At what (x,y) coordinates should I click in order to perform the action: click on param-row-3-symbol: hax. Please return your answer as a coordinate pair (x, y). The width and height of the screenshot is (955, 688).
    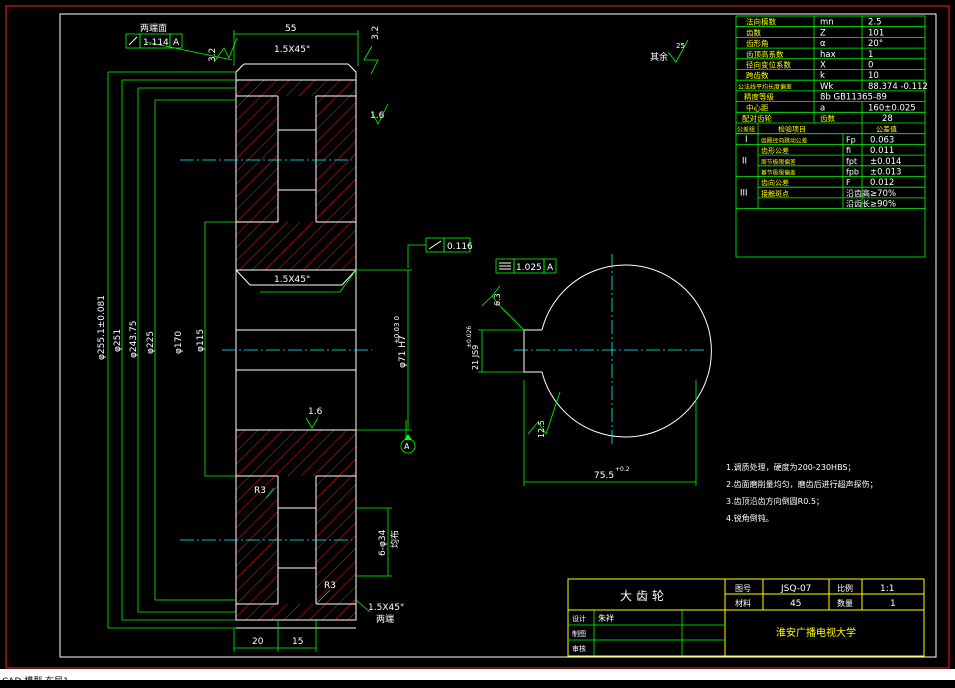
    Looking at the image, I should click on (828, 55).